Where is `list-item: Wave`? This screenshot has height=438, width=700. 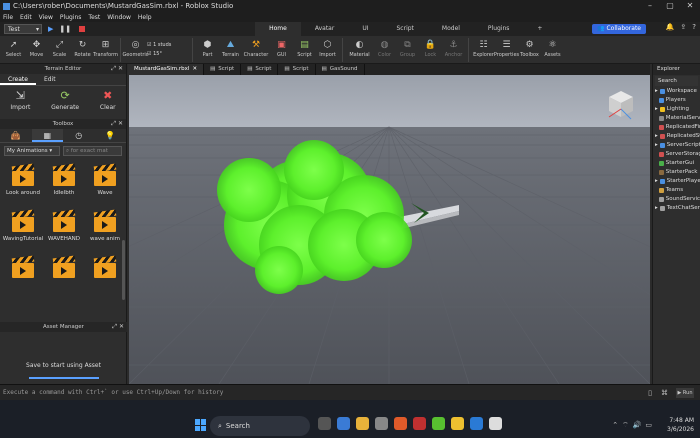 list-item: Wave is located at coordinates (105, 185).